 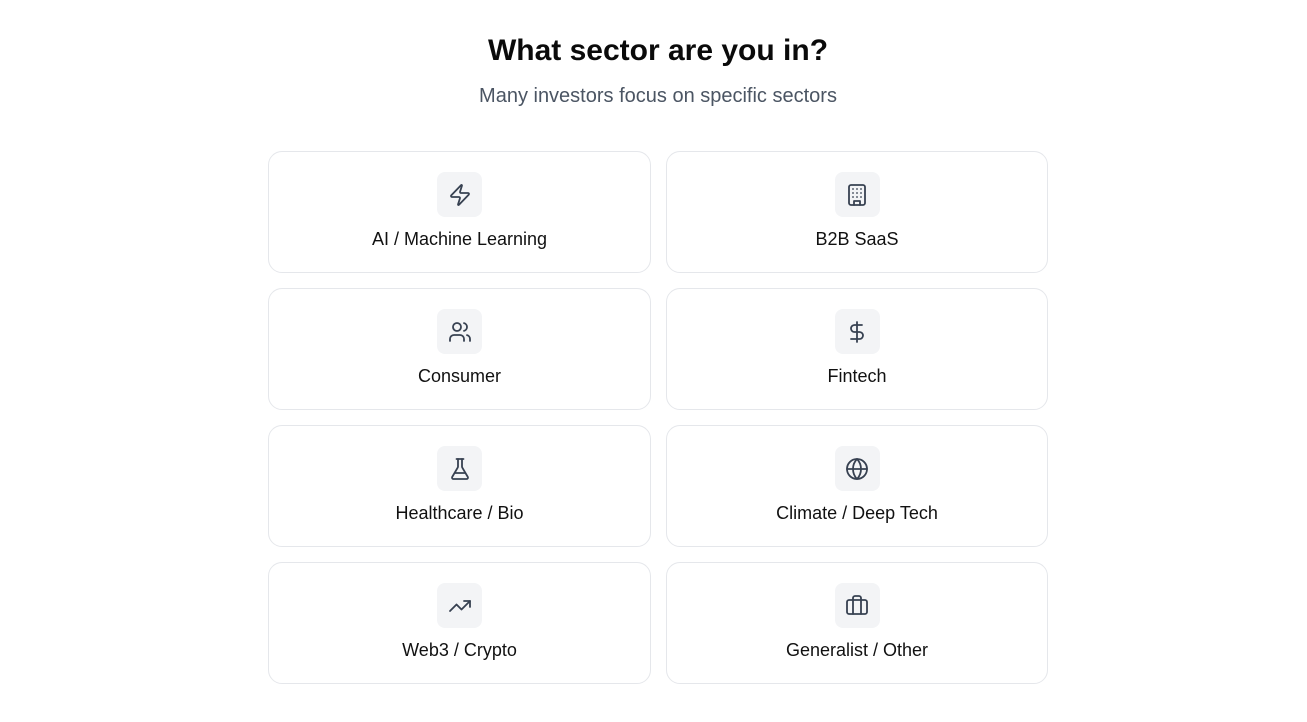 What do you see at coordinates (658, 50) in the screenshot?
I see `page-title: What sector are you in?` at bounding box center [658, 50].